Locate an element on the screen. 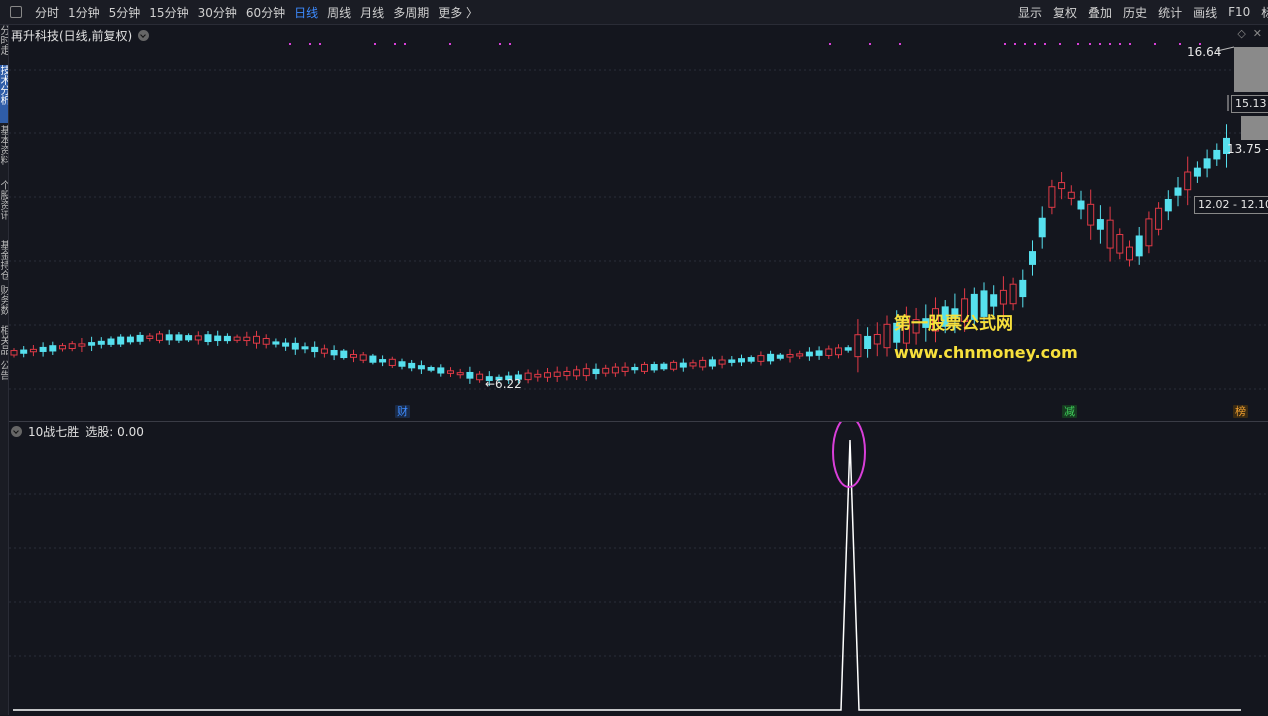 The width and height of the screenshot is (1268, 716). period-tab-9: 多周期 is located at coordinates (411, 12).